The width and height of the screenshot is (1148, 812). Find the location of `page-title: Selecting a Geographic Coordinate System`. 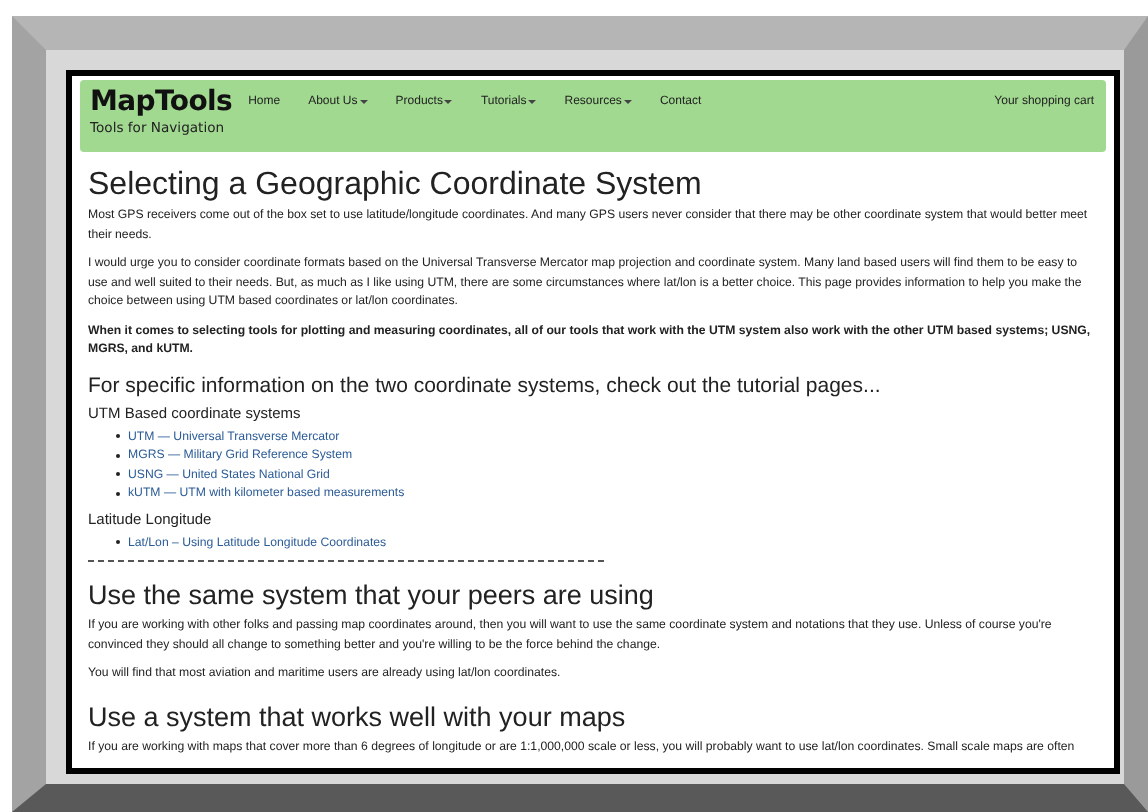

page-title: Selecting a Geographic Coordinate System is located at coordinates (396, 185).